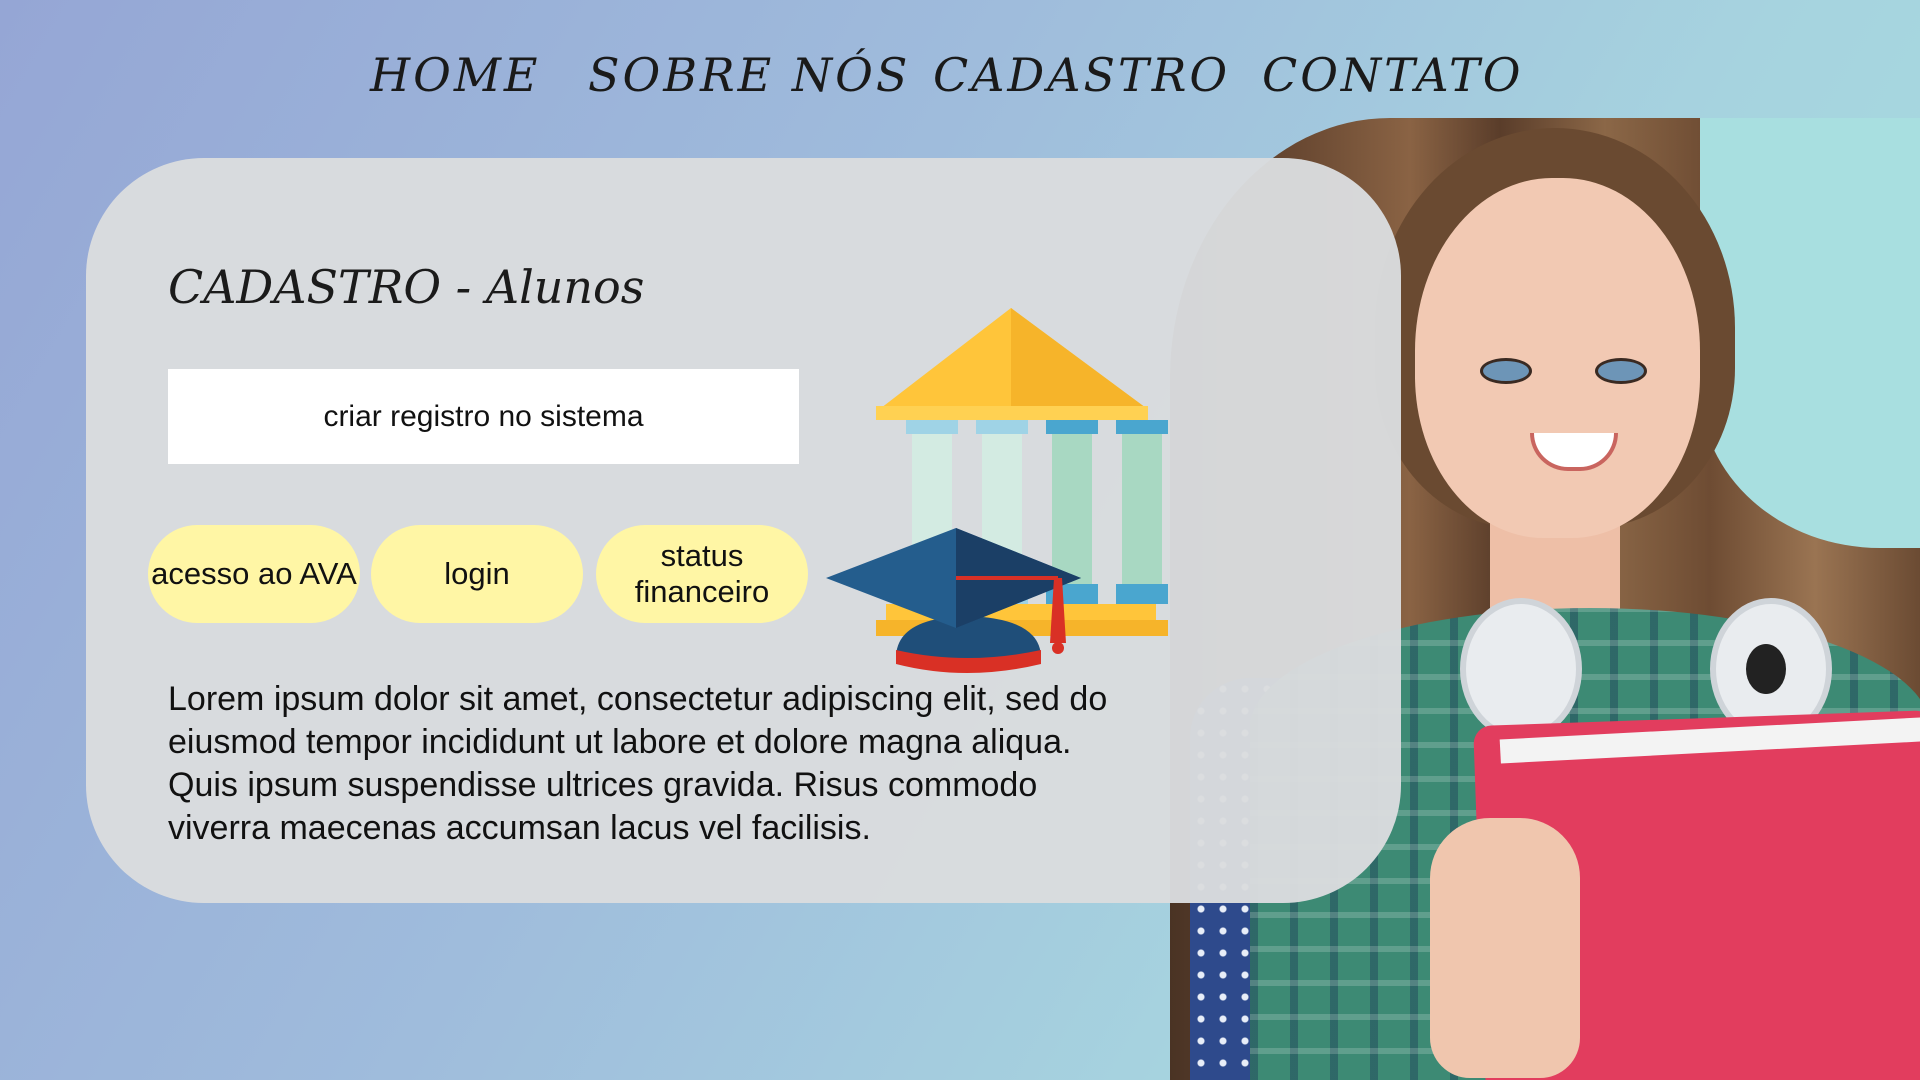 The height and width of the screenshot is (1080, 1920). I want to click on headphone-left, so click(1521, 669).